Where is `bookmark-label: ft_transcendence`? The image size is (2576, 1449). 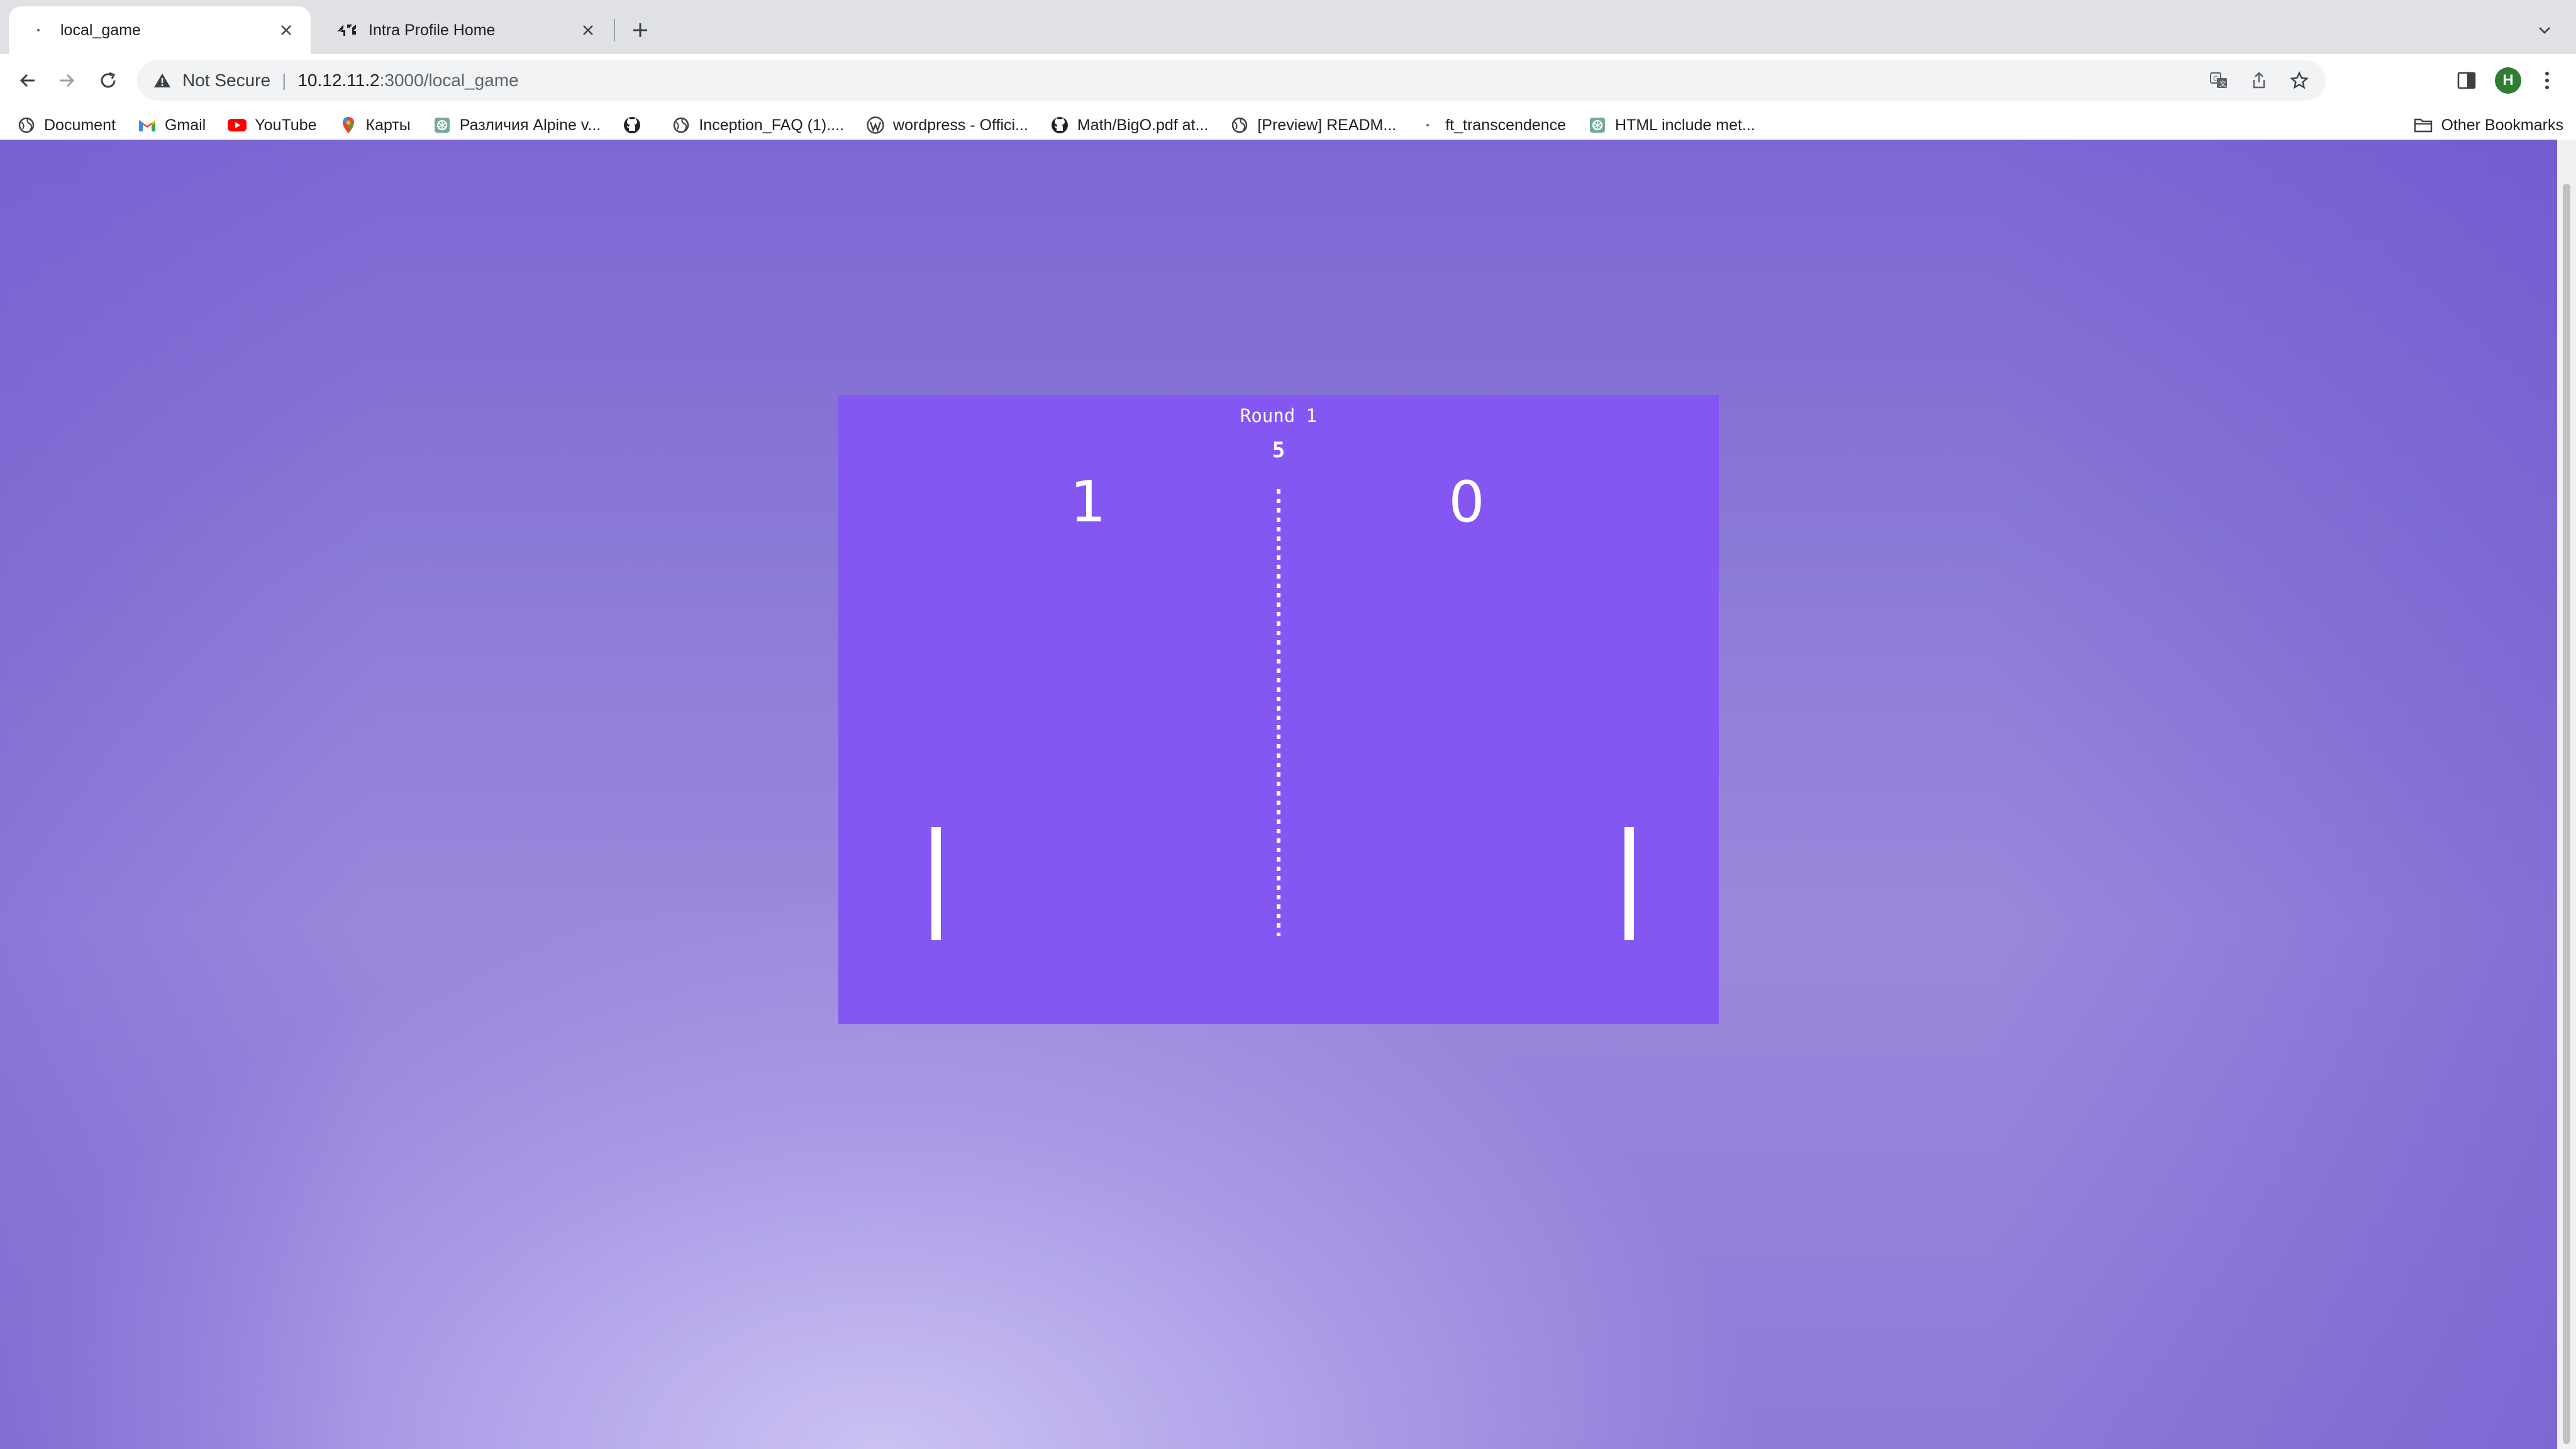 bookmark-label: ft_transcendence is located at coordinates (1506, 125).